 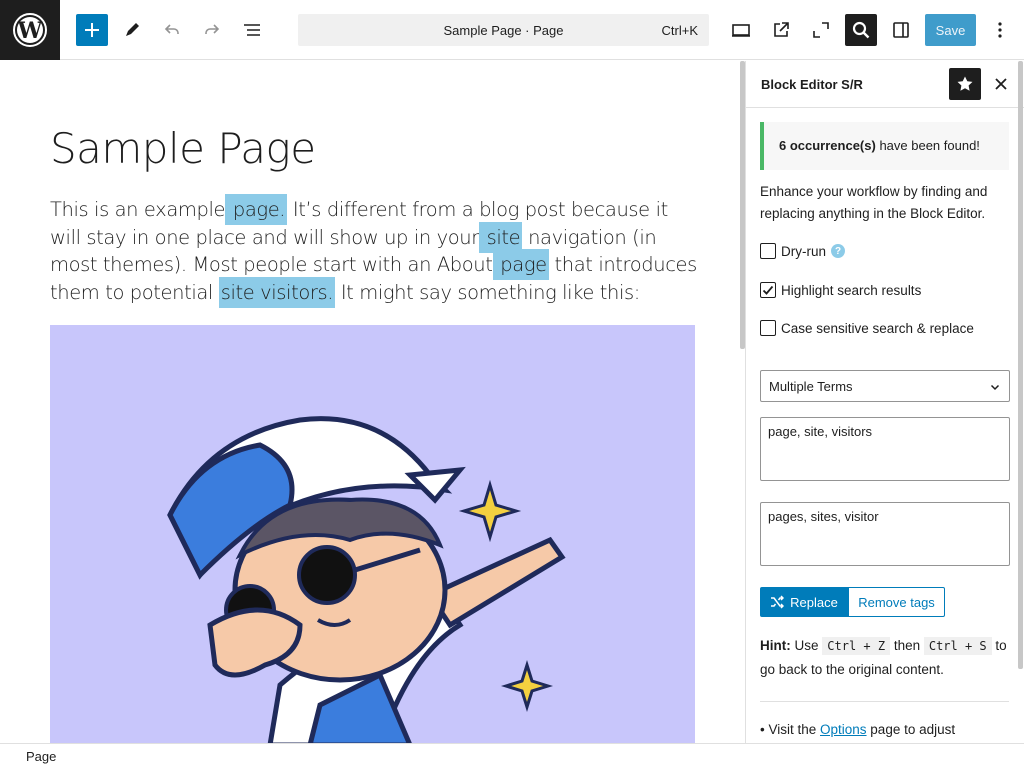 What do you see at coordinates (838, 251) in the screenshot?
I see `help-icon: ?` at bounding box center [838, 251].